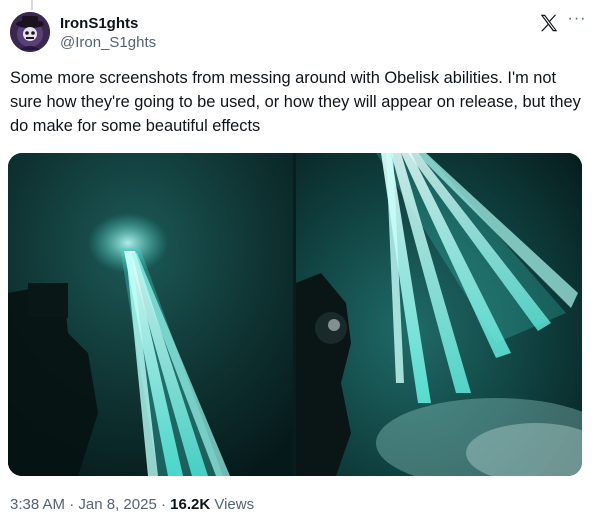 The image size is (600, 521). What do you see at coordinates (117, 504) in the screenshot?
I see `tweet-date: Jan 8, 2025` at bounding box center [117, 504].